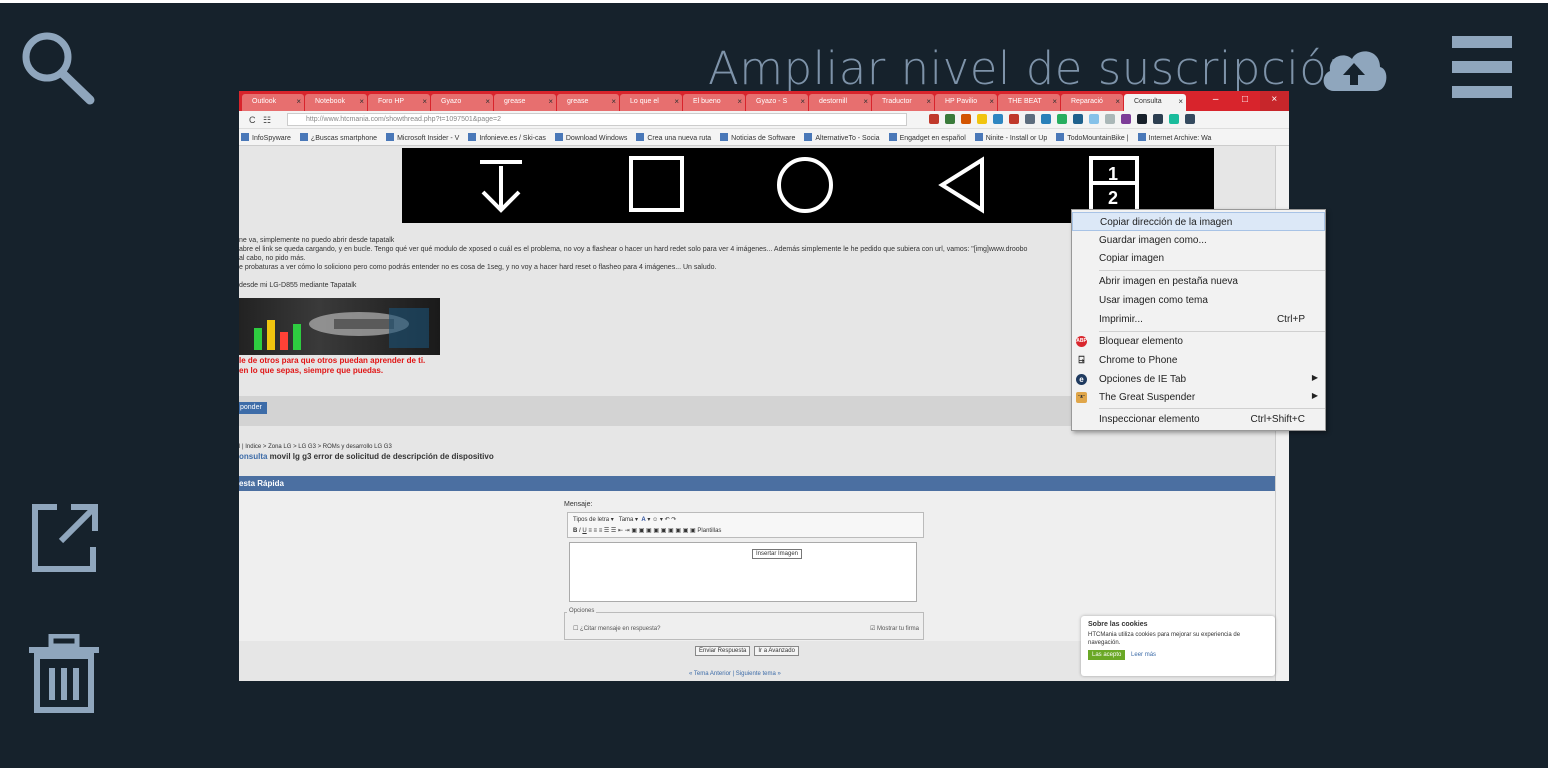 This screenshot has height=768, width=1548. Describe the element at coordinates (743, 572) in the screenshot. I see `message-textarea` at that location.